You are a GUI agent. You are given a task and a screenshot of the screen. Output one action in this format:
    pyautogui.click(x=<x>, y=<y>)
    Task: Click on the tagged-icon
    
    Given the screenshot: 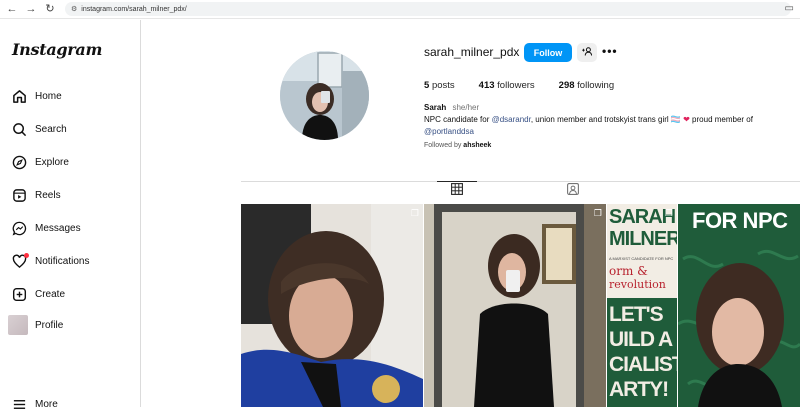 What is the action you would take?
    pyautogui.click(x=573, y=191)
    